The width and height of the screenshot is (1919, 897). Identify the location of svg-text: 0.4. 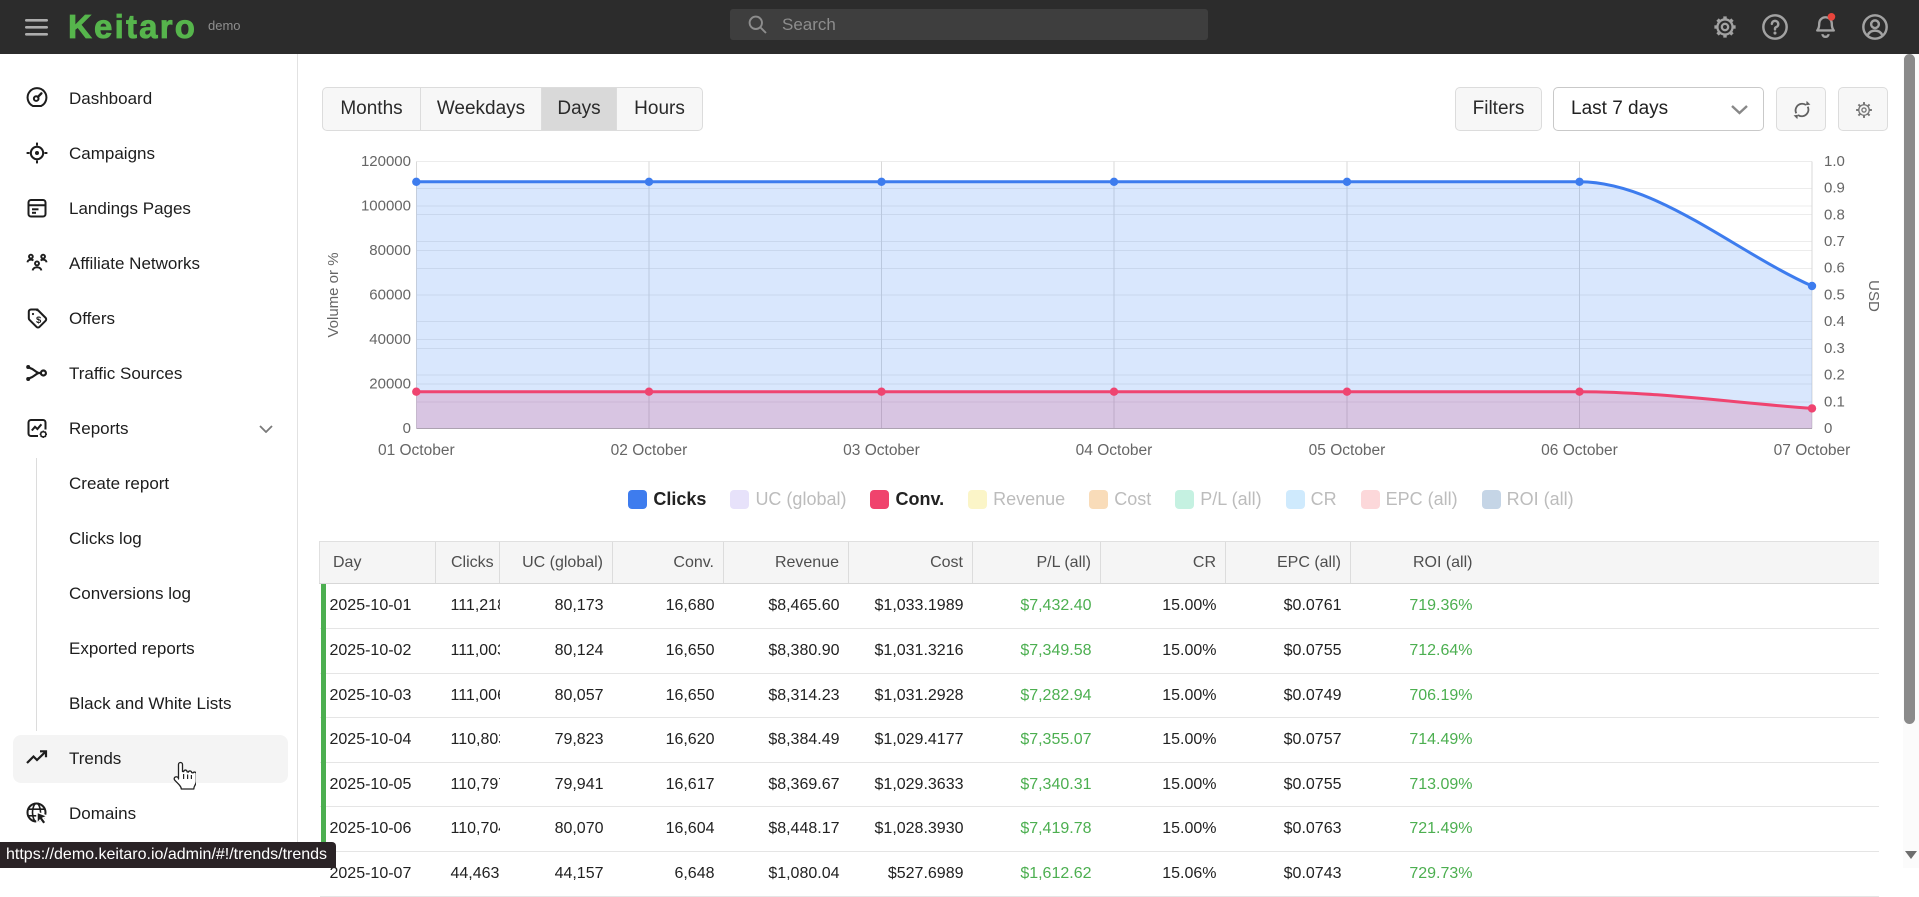
(1834, 321).